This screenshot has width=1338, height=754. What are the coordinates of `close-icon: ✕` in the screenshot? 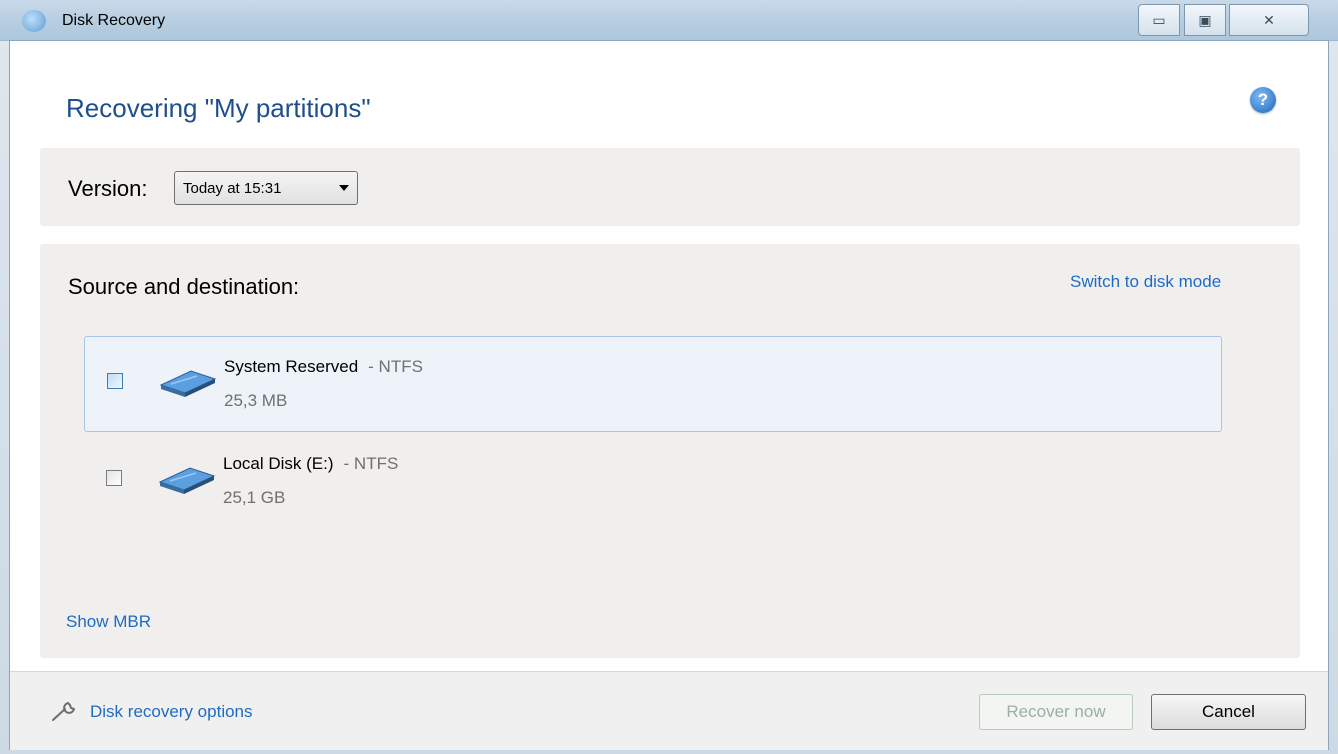 It's located at (1269, 19).